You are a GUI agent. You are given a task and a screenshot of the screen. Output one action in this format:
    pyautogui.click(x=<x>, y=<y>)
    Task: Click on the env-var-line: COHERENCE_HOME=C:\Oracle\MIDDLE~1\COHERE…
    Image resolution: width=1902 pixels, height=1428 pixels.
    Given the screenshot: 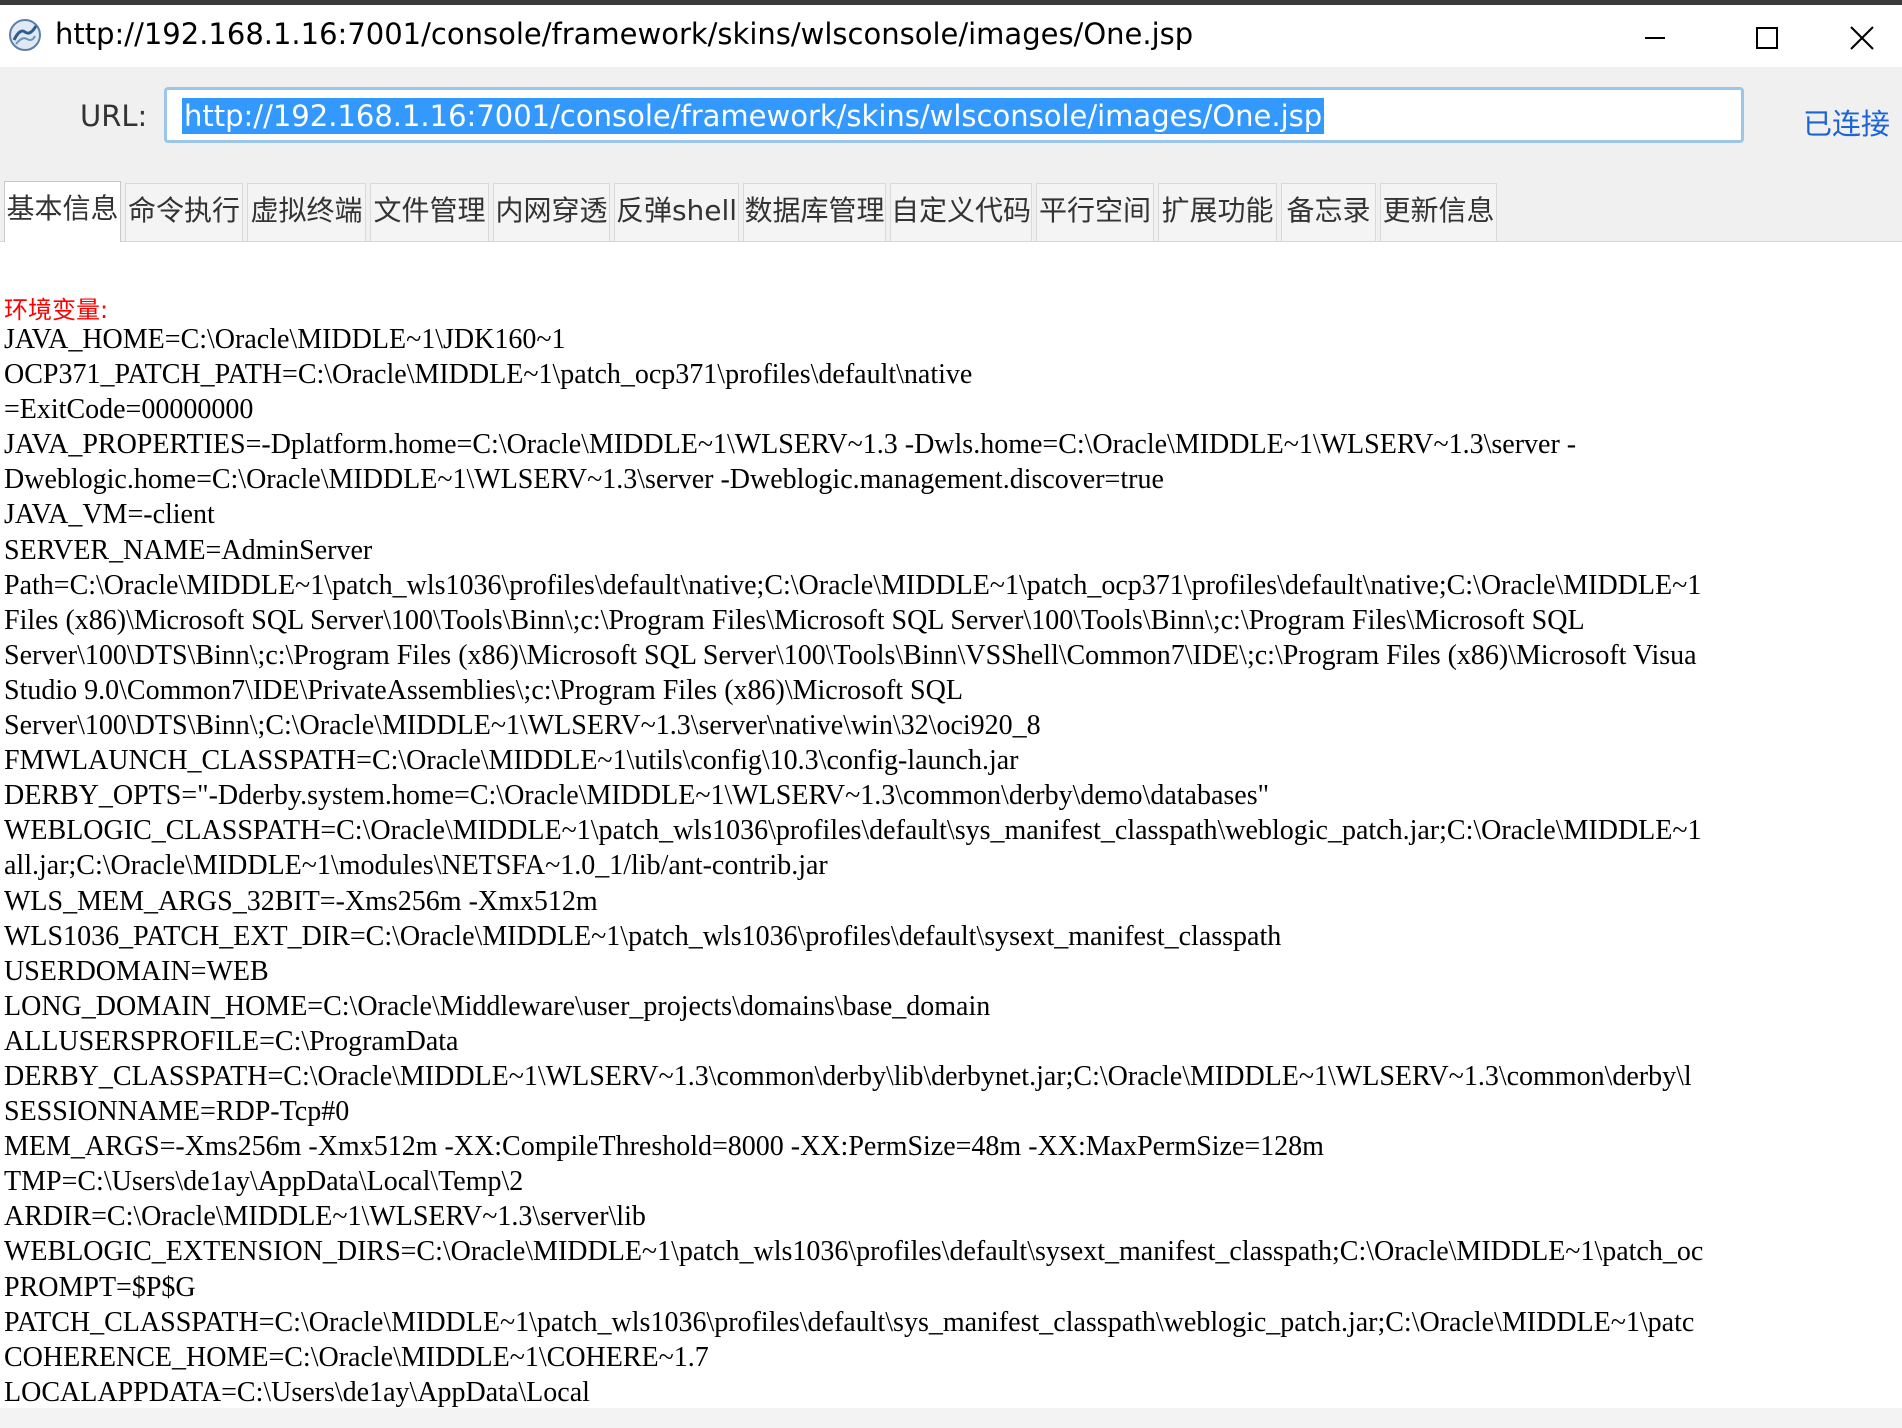 What is the action you would take?
    pyautogui.click(x=356, y=1357)
    